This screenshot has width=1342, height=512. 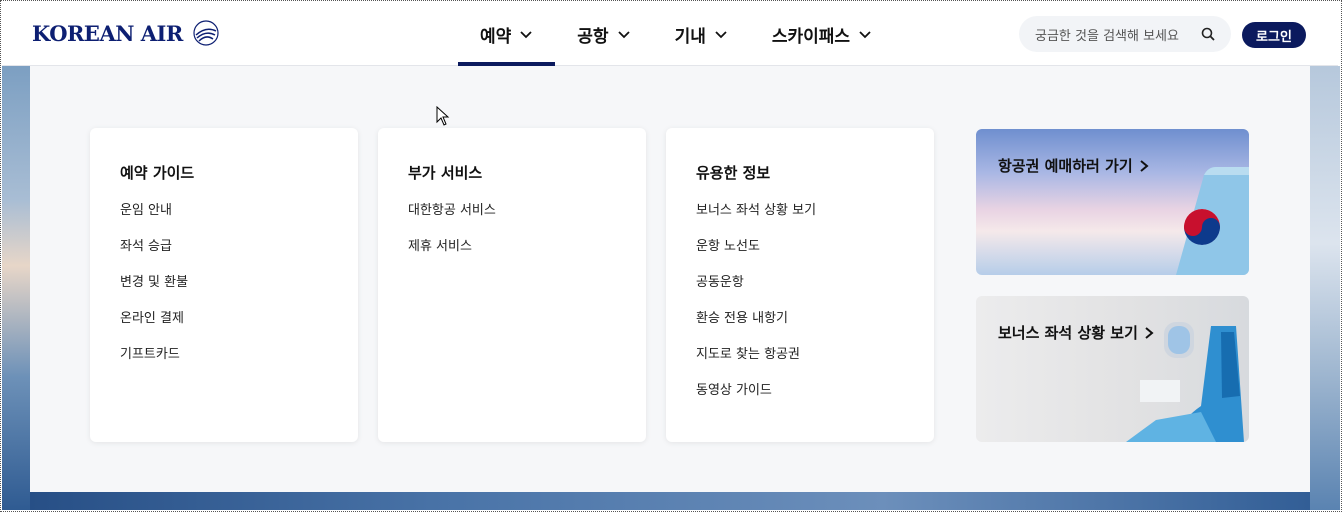 I want to click on korean-air-logo: KOREAN AIR, so click(x=126, y=33).